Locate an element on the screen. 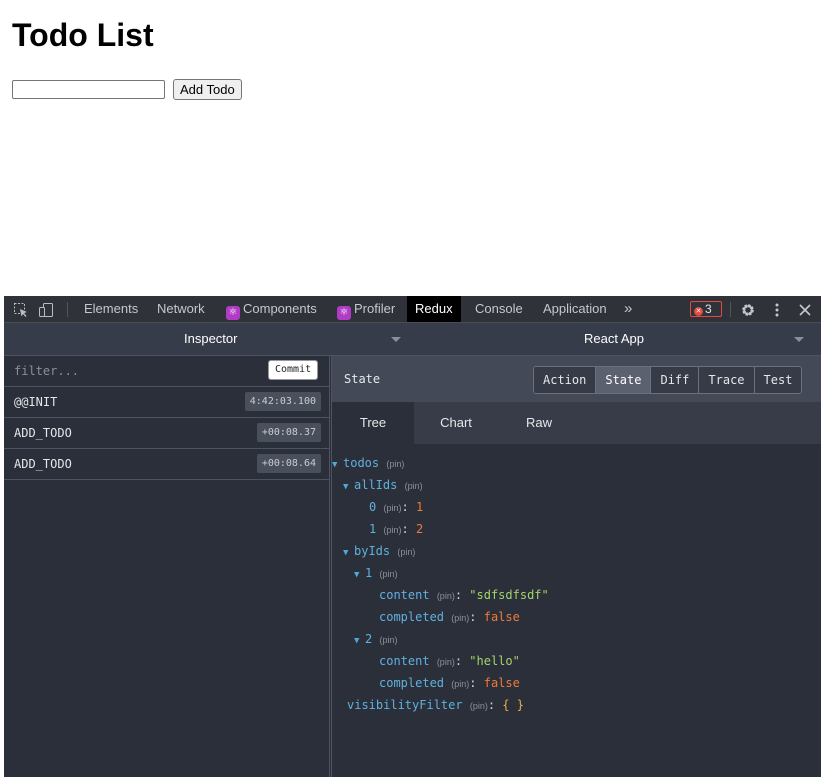  tab-test: Test is located at coordinates (778, 380).